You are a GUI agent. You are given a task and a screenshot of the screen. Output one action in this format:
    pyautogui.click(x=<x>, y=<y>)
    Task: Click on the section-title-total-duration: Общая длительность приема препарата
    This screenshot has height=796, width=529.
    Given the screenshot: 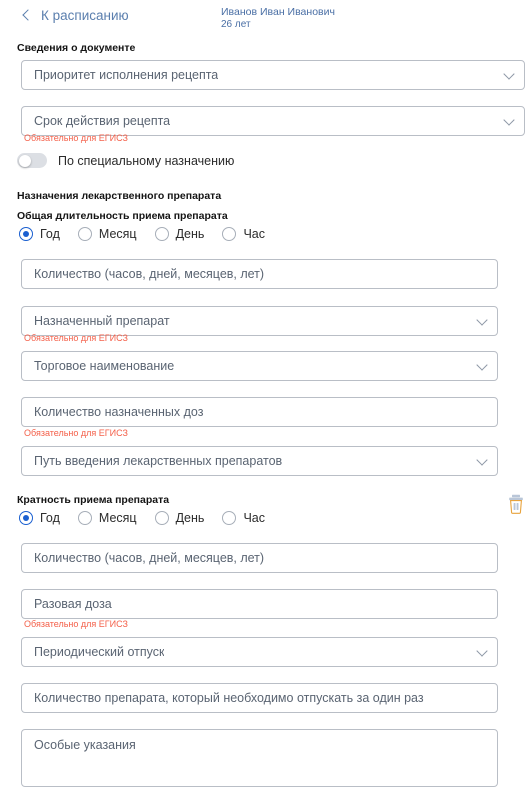 What is the action you would take?
    pyautogui.click(x=122, y=216)
    